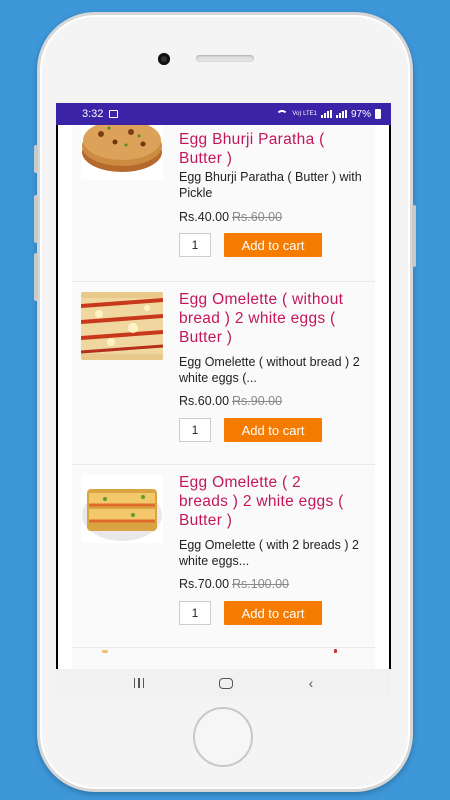 The width and height of the screenshot is (450, 800). I want to click on home-icon, so click(226, 683).